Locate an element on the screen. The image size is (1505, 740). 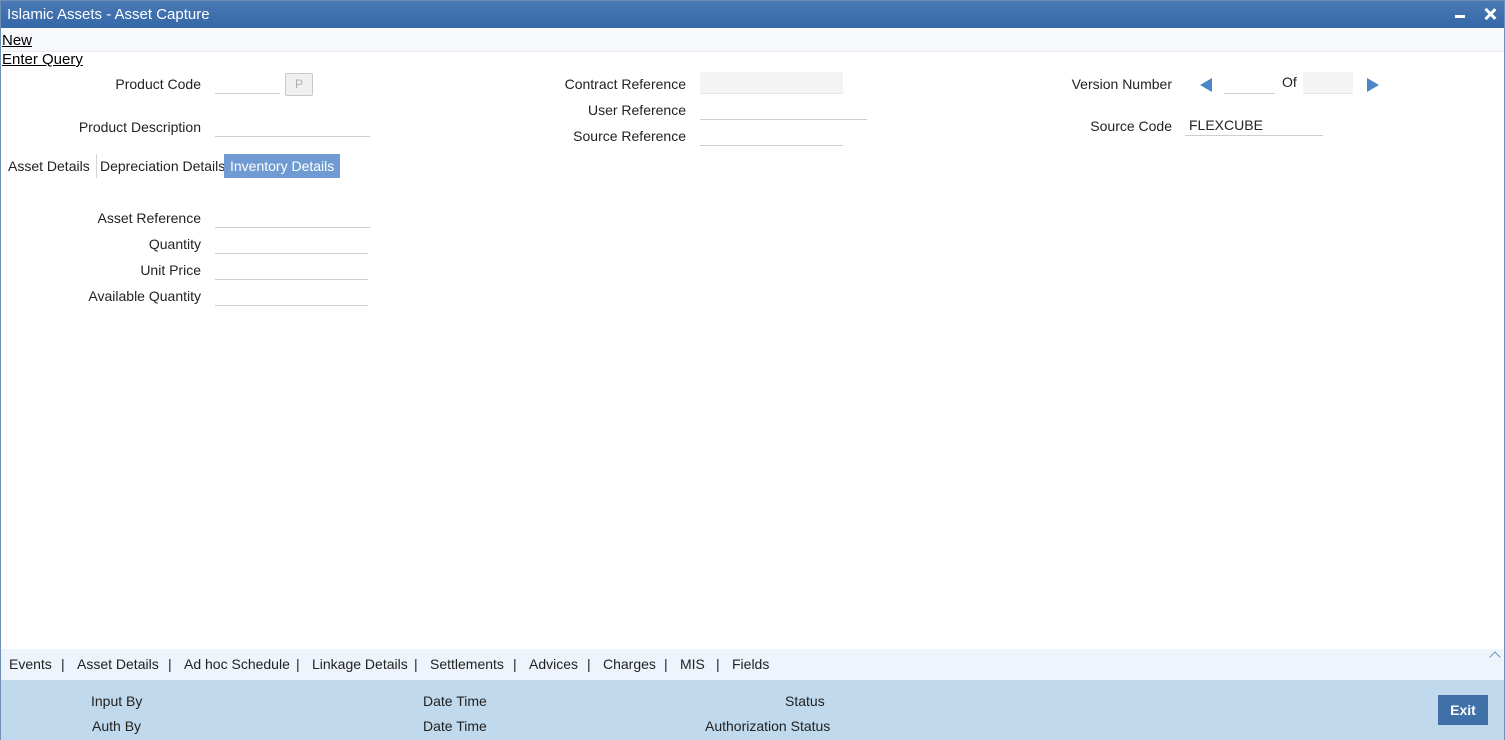
status-label: Status is located at coordinates (805, 701).